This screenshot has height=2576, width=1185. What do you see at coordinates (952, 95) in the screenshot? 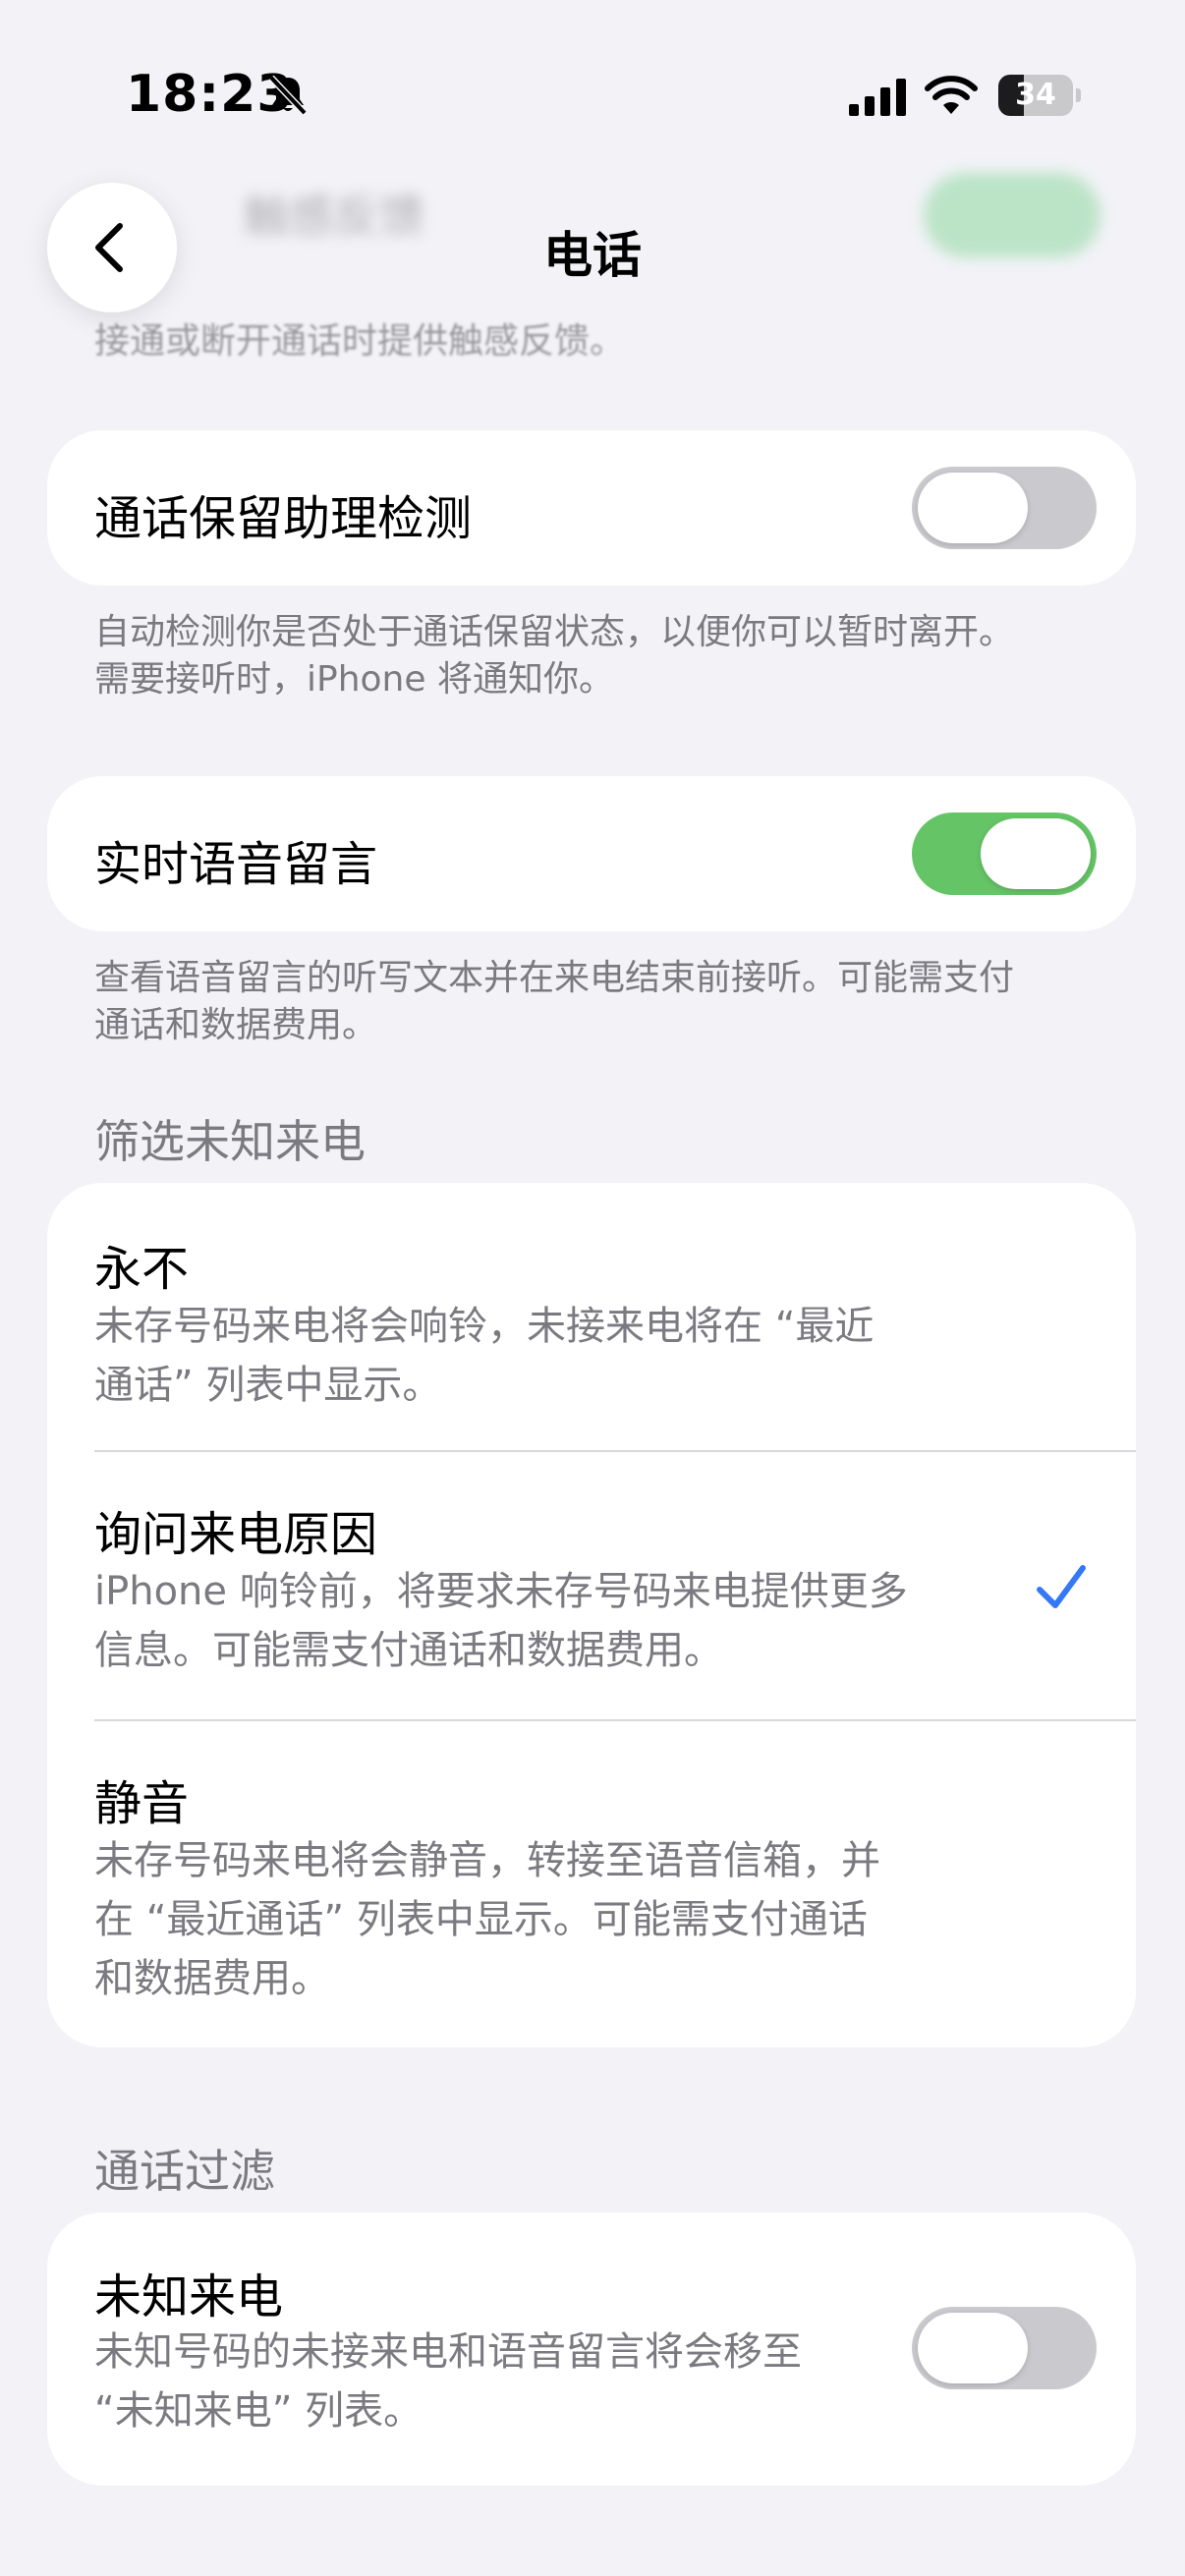
I see `wifi-icon` at bounding box center [952, 95].